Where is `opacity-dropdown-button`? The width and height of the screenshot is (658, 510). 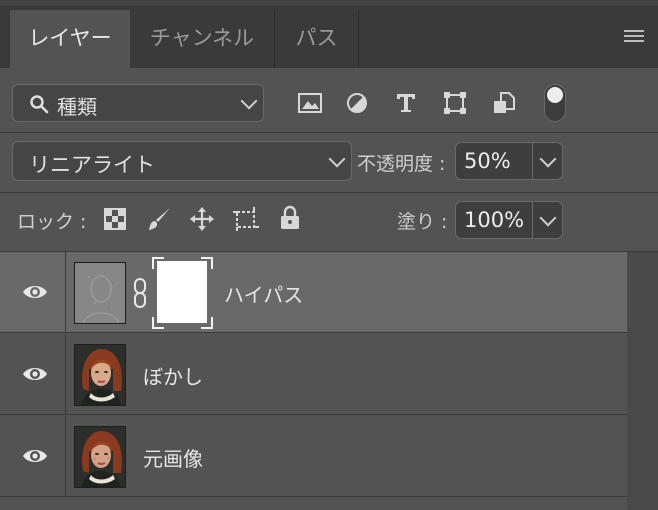
opacity-dropdown-button is located at coordinates (548, 161).